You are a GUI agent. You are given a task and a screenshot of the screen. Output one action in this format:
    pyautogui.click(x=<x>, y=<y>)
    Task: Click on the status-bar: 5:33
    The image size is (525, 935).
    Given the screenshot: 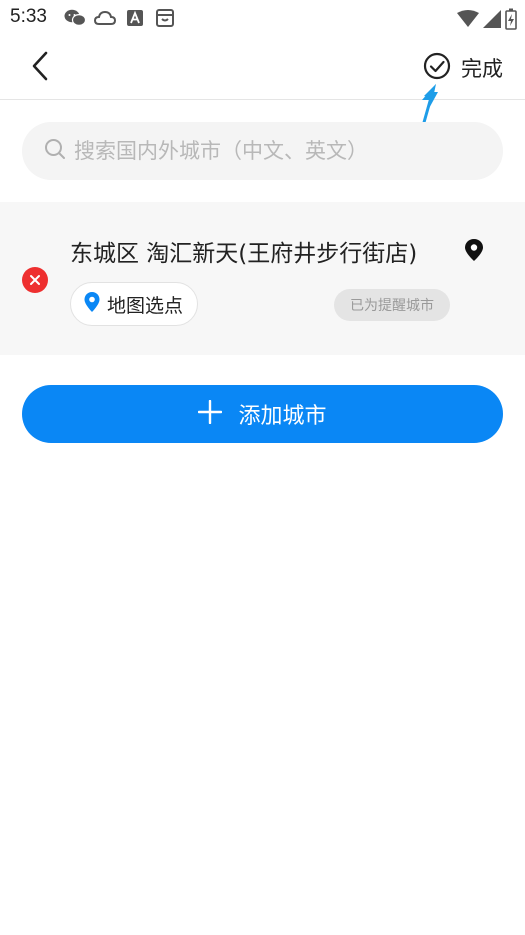 What is the action you would take?
    pyautogui.click(x=262, y=18)
    